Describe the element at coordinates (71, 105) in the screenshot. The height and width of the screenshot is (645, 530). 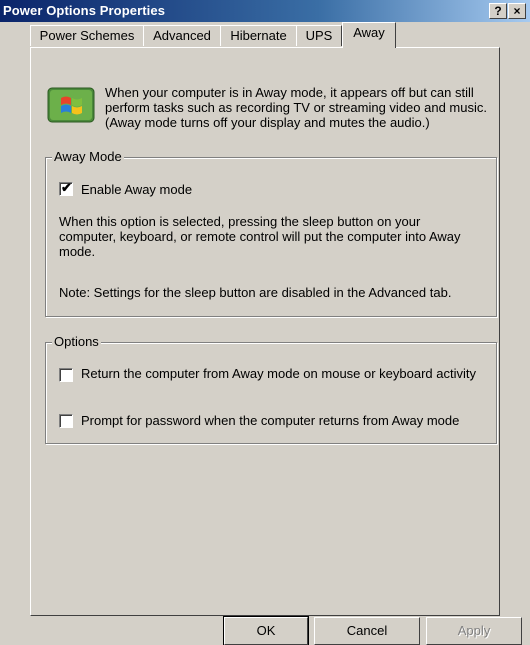
I see `windows-flag-icon` at that location.